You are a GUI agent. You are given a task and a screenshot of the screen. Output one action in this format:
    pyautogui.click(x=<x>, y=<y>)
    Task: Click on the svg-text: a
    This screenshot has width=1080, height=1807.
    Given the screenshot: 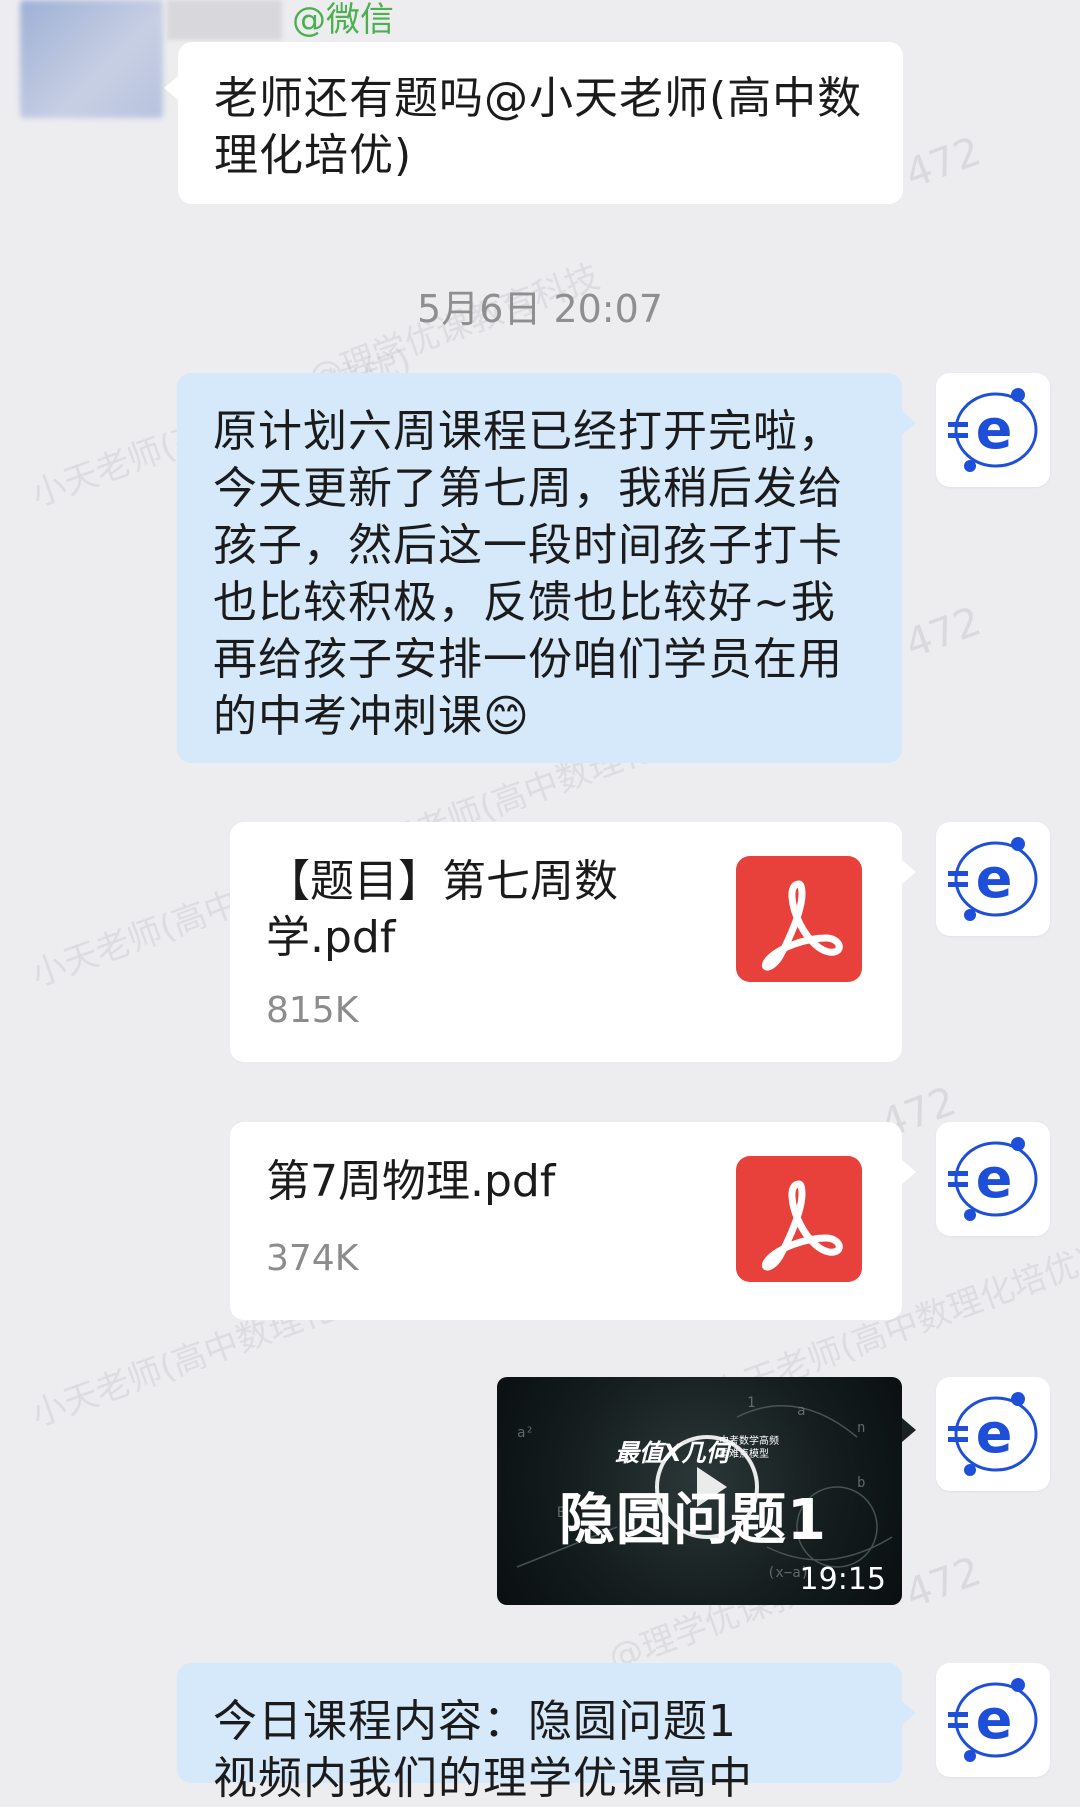 What is the action you would take?
    pyautogui.click(x=801, y=1411)
    